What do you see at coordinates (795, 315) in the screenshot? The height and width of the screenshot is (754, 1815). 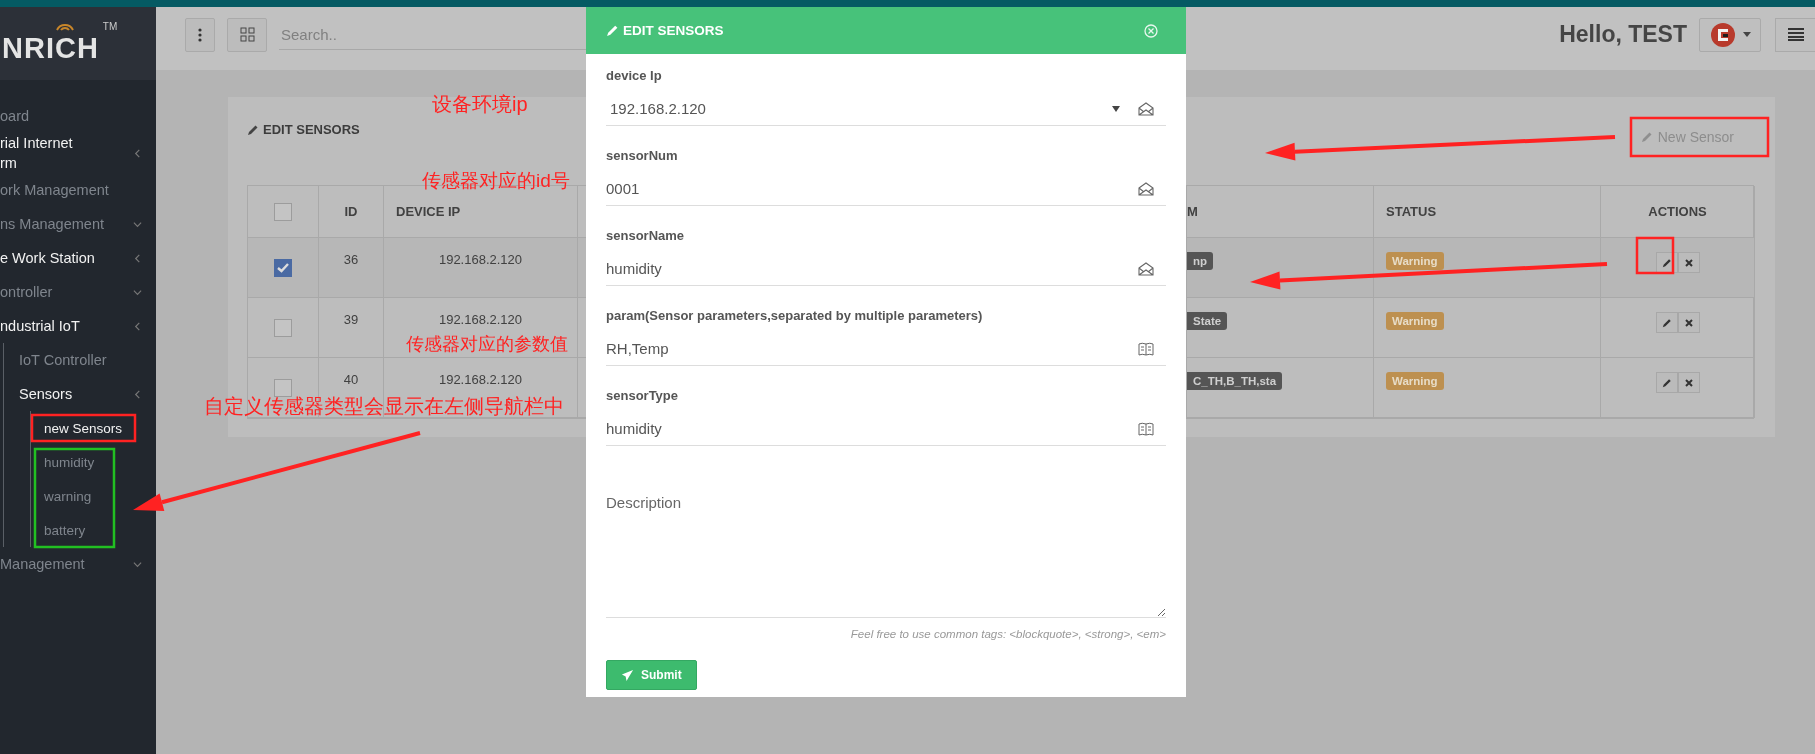 I see `field-label: param(Sensor parameters,separated by multiple parameters)` at bounding box center [795, 315].